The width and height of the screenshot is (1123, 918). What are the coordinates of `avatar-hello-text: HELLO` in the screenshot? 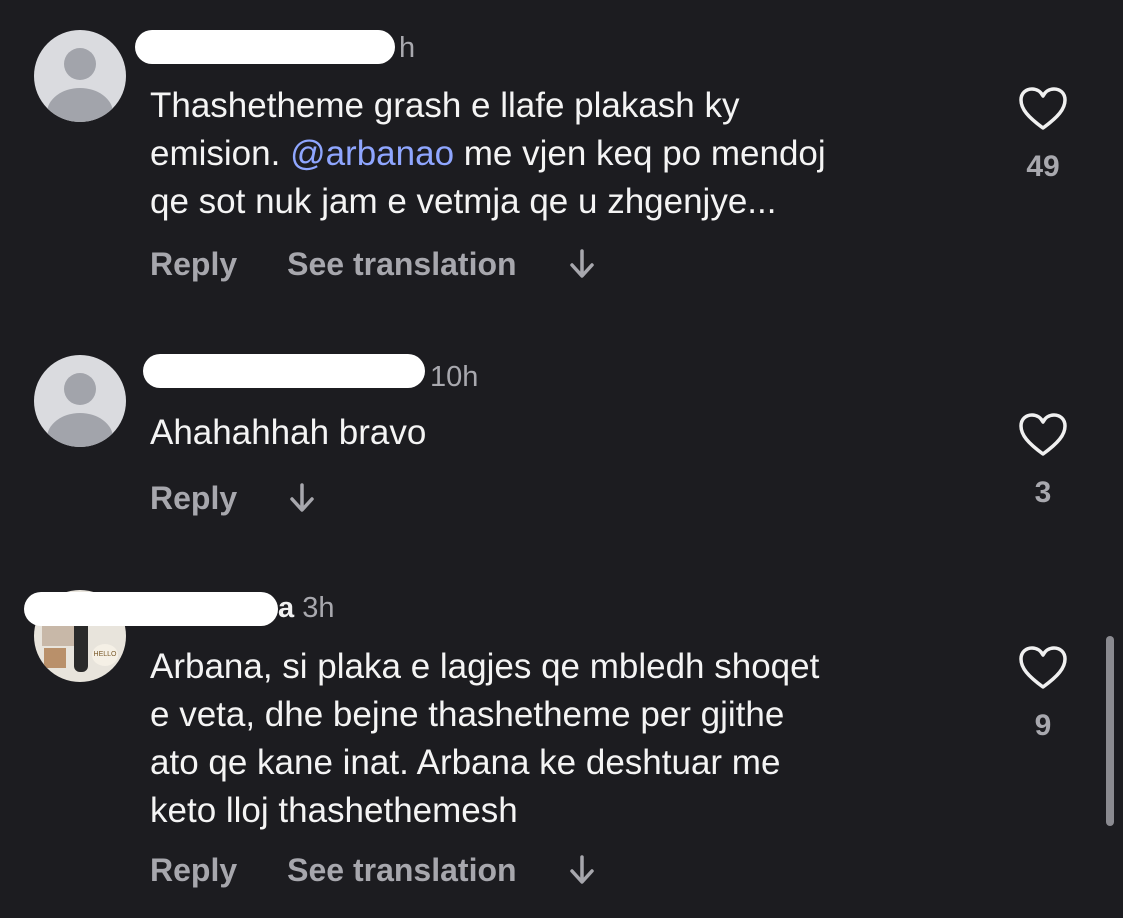 It's located at (105, 655).